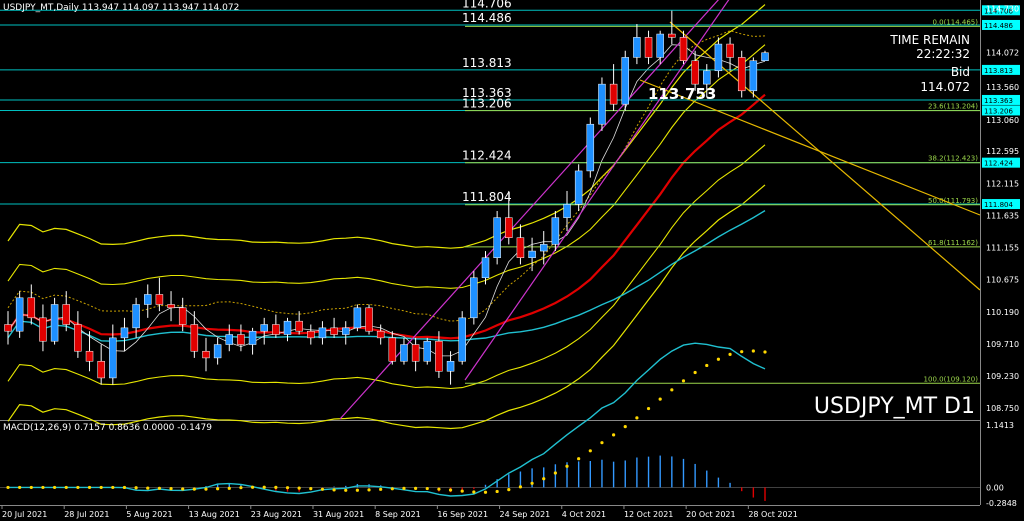 The image size is (1024, 521). I want to click on price-axis-label: 110.190, so click(1002, 312).